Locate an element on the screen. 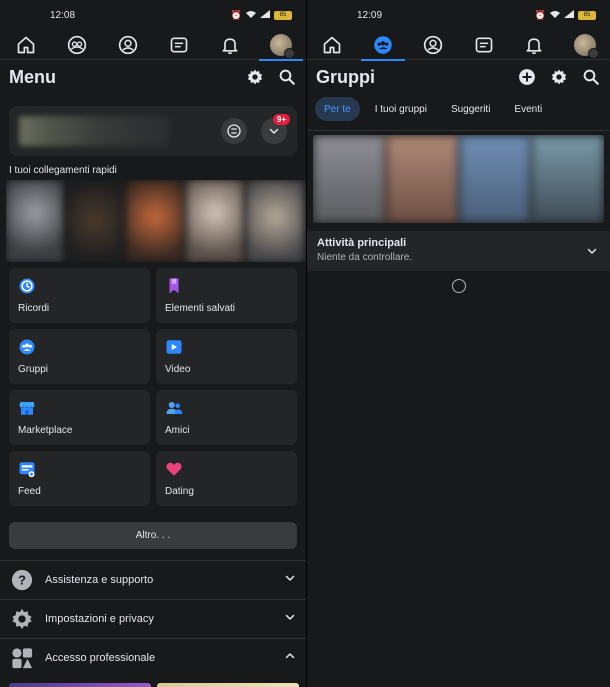  feed-icon is located at coordinates (484, 44).